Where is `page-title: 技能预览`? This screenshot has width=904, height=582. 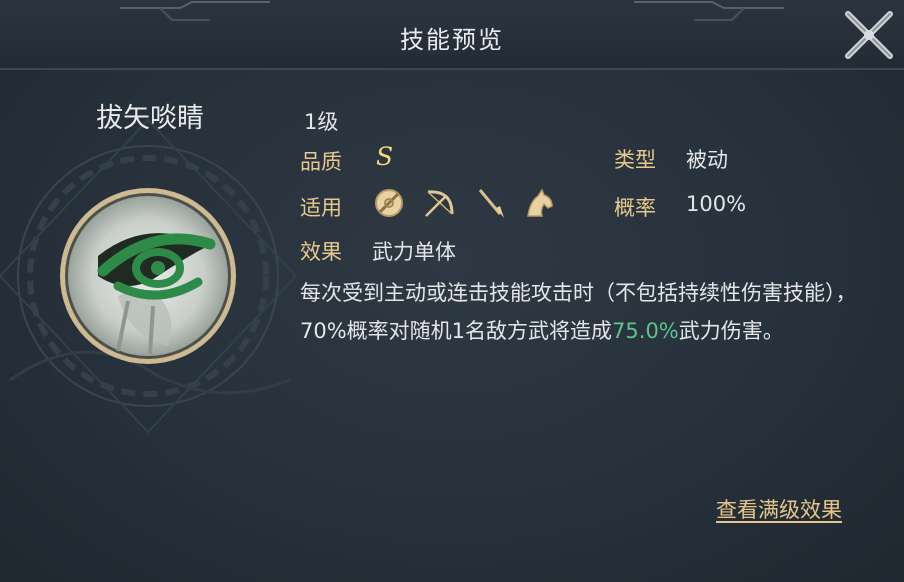 page-title: 技能预览 is located at coordinates (452, 40).